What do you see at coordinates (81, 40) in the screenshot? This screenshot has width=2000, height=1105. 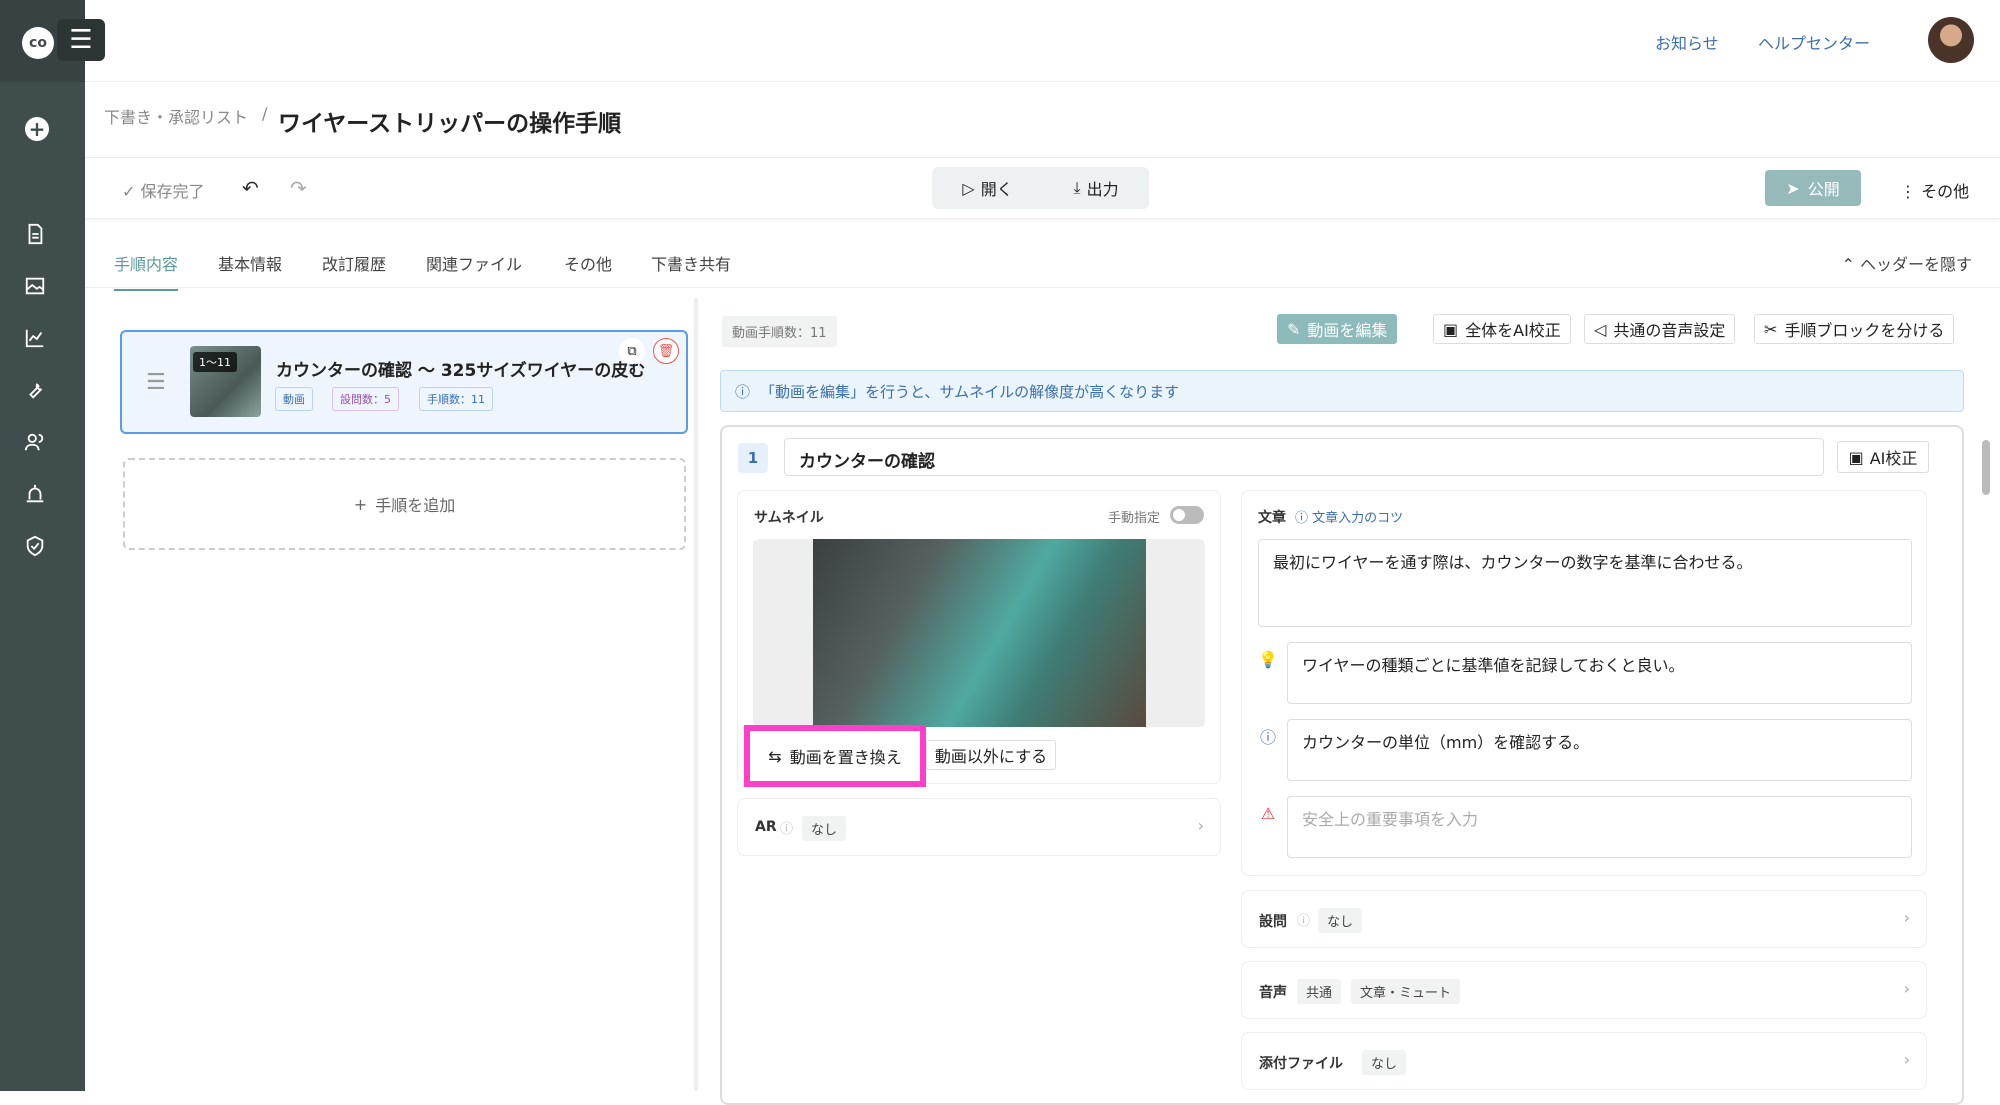 I see `menu-icon: ☰` at bounding box center [81, 40].